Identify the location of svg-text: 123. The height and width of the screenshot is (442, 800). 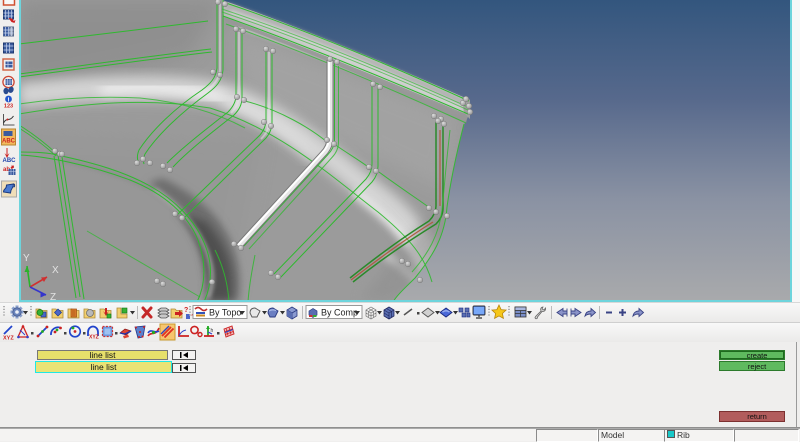
(8, 107).